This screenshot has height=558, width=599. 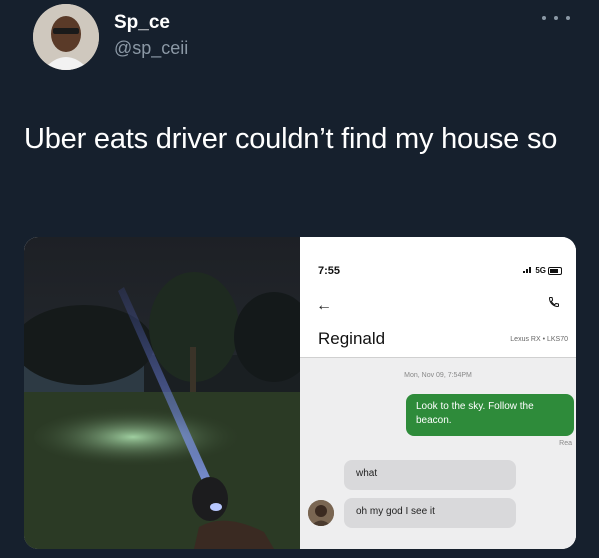 What do you see at coordinates (329, 271) in the screenshot?
I see `status-time: 7:55` at bounding box center [329, 271].